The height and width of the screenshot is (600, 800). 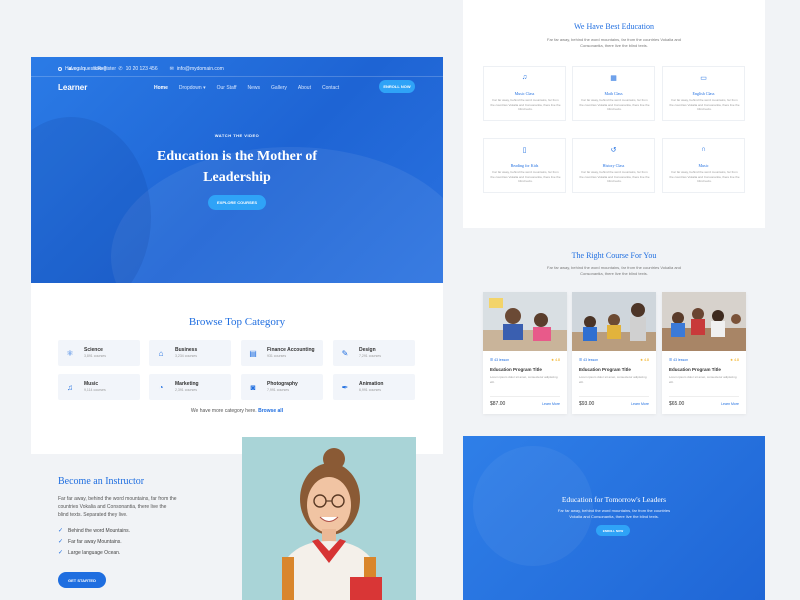 I want to click on monitor-icon: ▭, so click(x=703, y=78).